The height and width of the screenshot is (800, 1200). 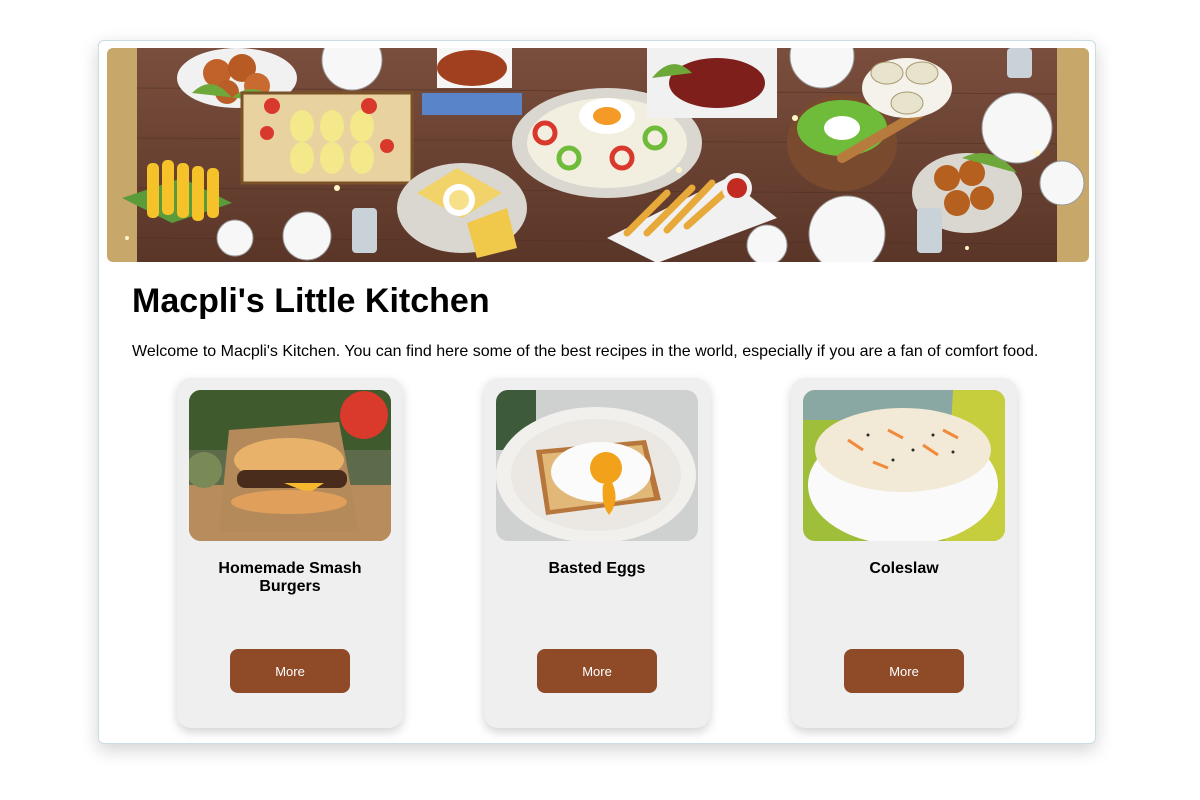 I want to click on recipe-image-coleslaw, so click(x=904, y=465).